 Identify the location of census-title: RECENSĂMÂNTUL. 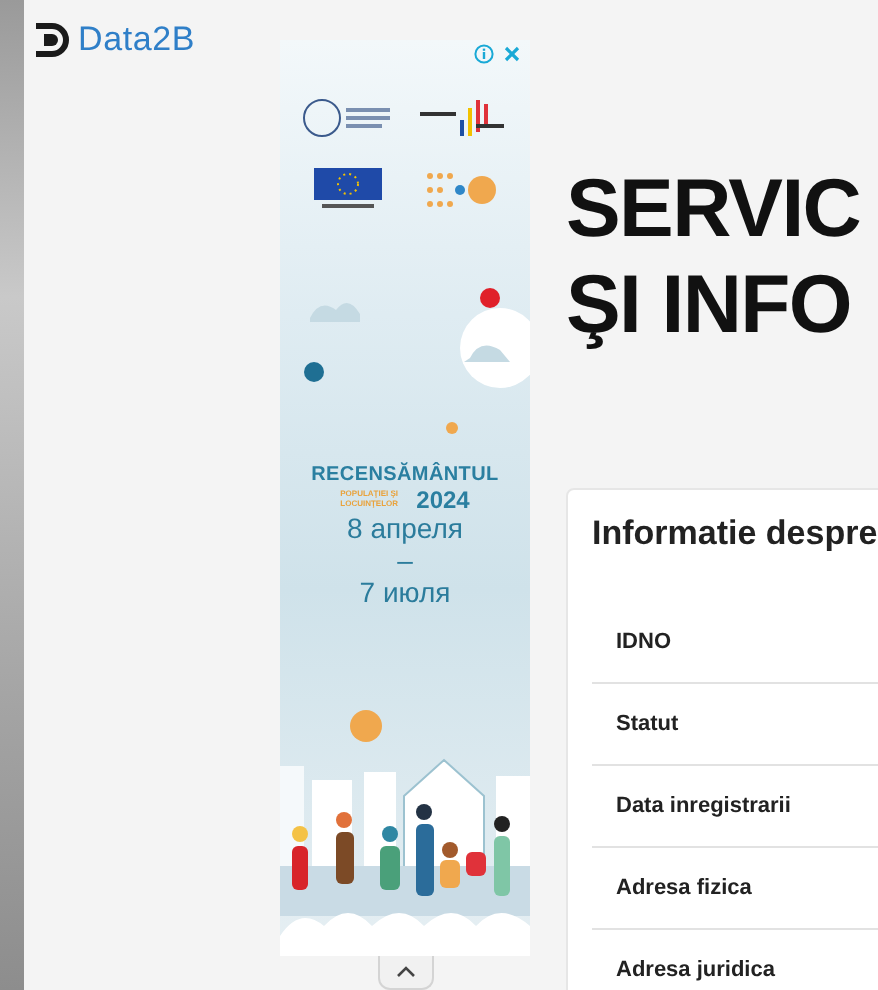
(405, 475).